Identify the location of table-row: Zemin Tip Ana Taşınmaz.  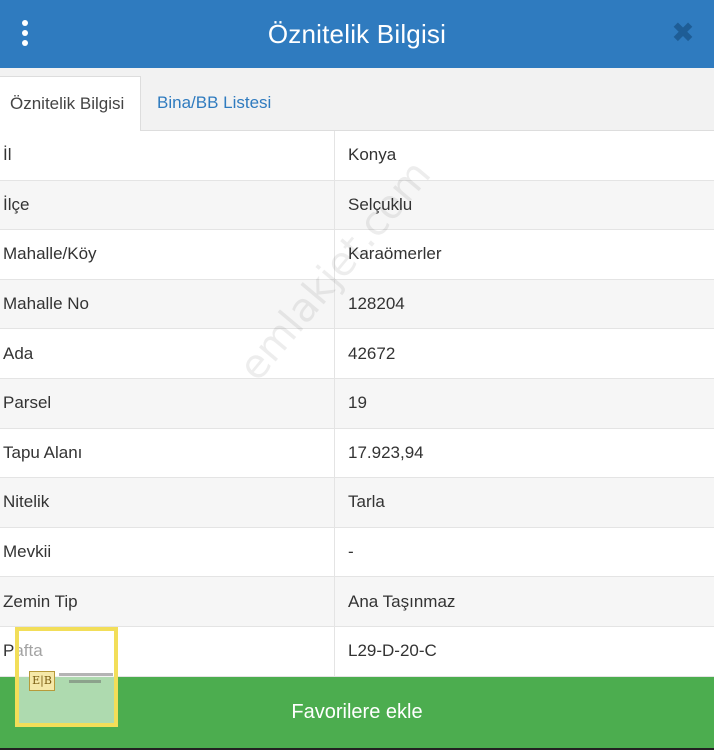
(357, 602).